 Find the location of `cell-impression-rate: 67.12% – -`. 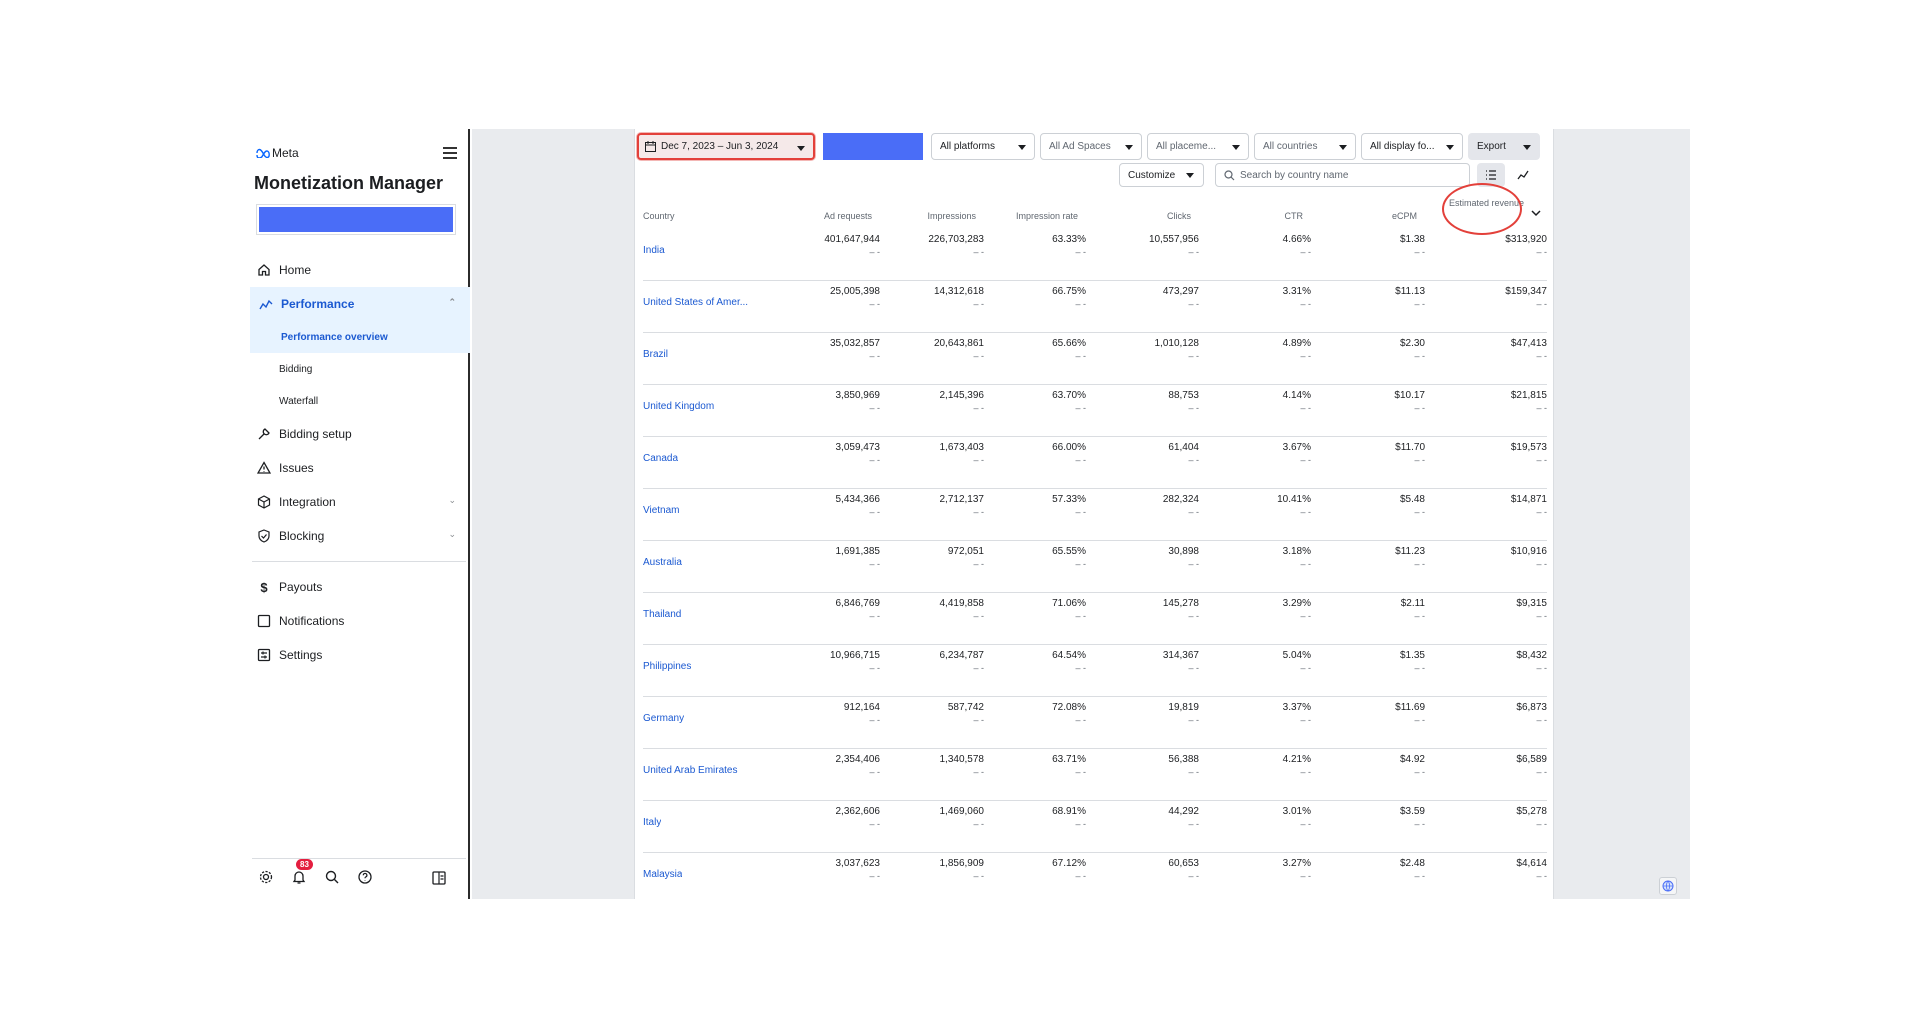

cell-impression-rate: 67.12% – - is located at coordinates (1069, 869).